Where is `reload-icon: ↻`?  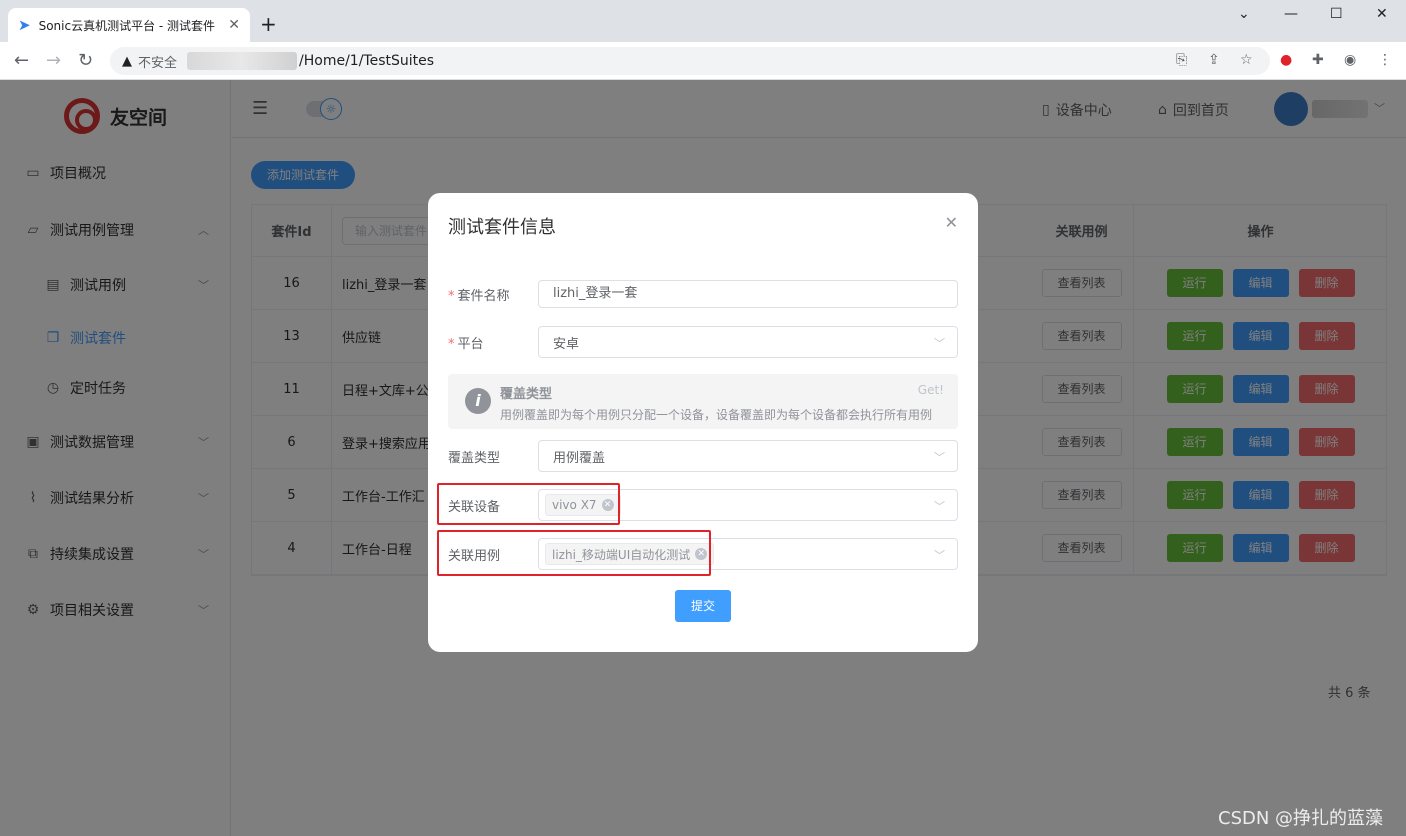 reload-icon: ↻ is located at coordinates (85, 60).